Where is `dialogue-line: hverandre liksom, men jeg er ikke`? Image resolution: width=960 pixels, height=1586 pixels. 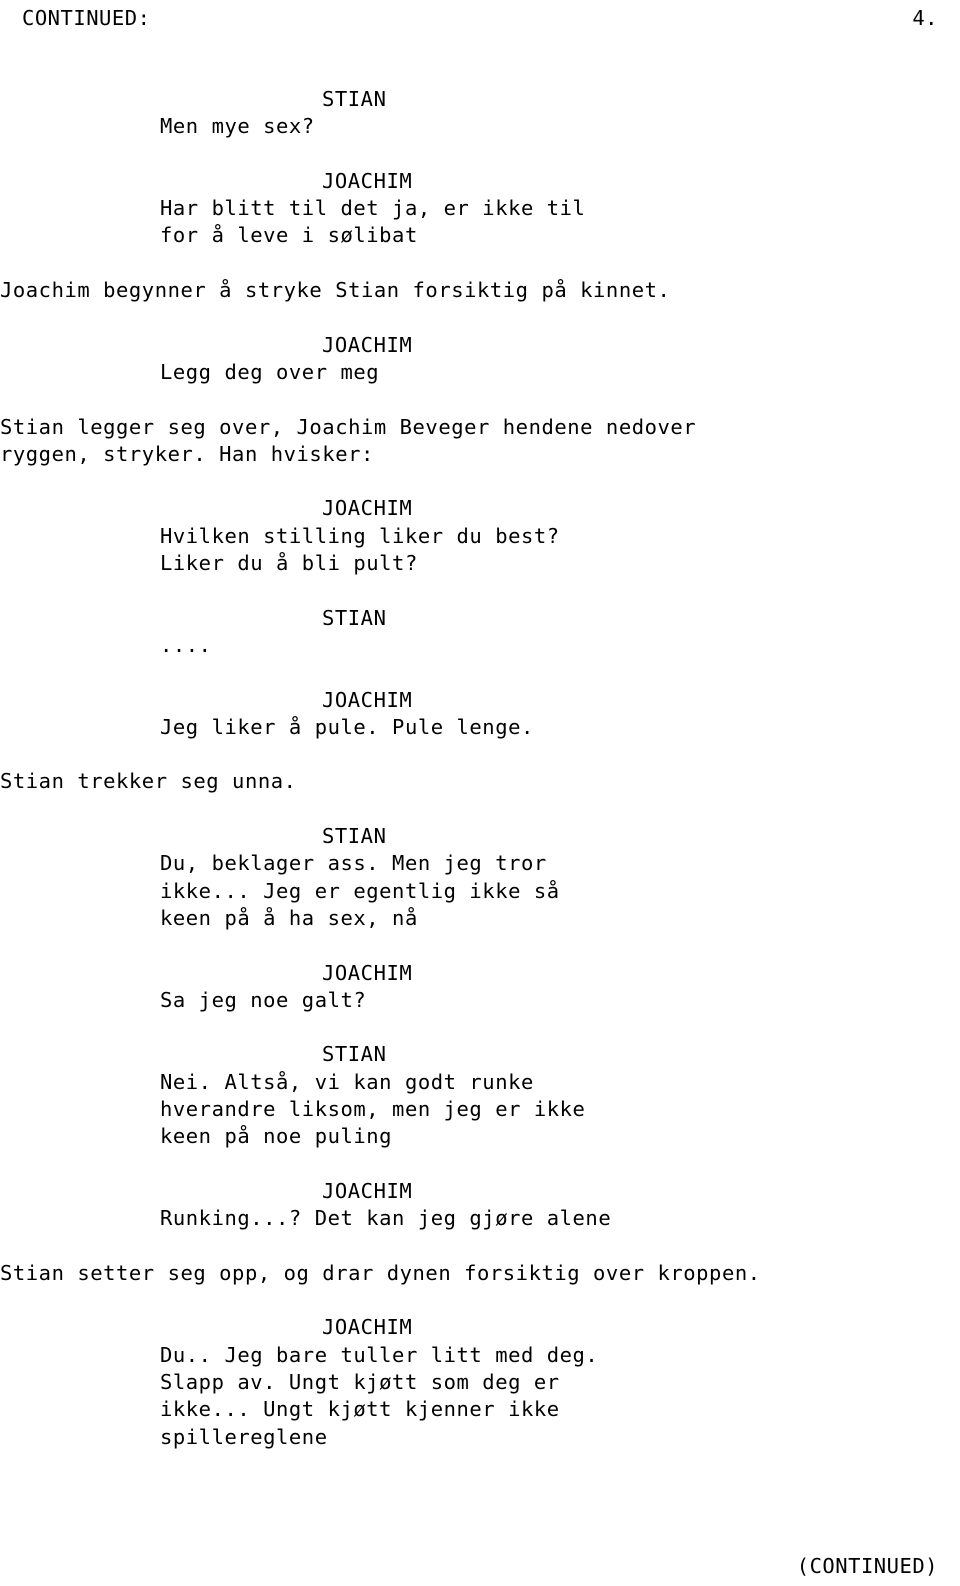 dialogue-line: hverandre liksom, men jeg er ikke is located at coordinates (373, 1108).